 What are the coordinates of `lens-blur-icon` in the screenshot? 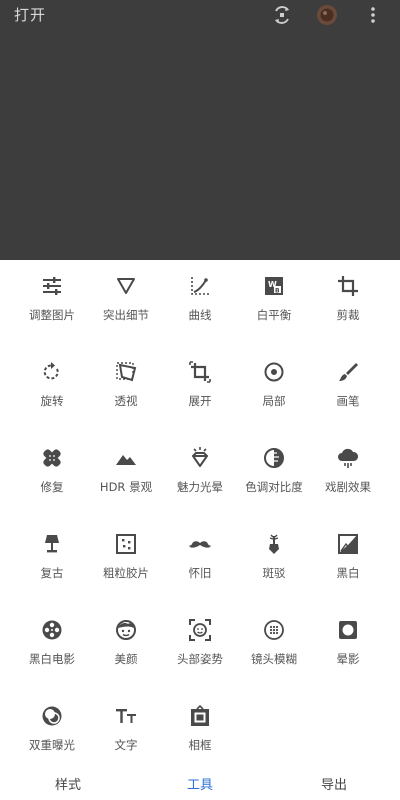 It's located at (274, 630).